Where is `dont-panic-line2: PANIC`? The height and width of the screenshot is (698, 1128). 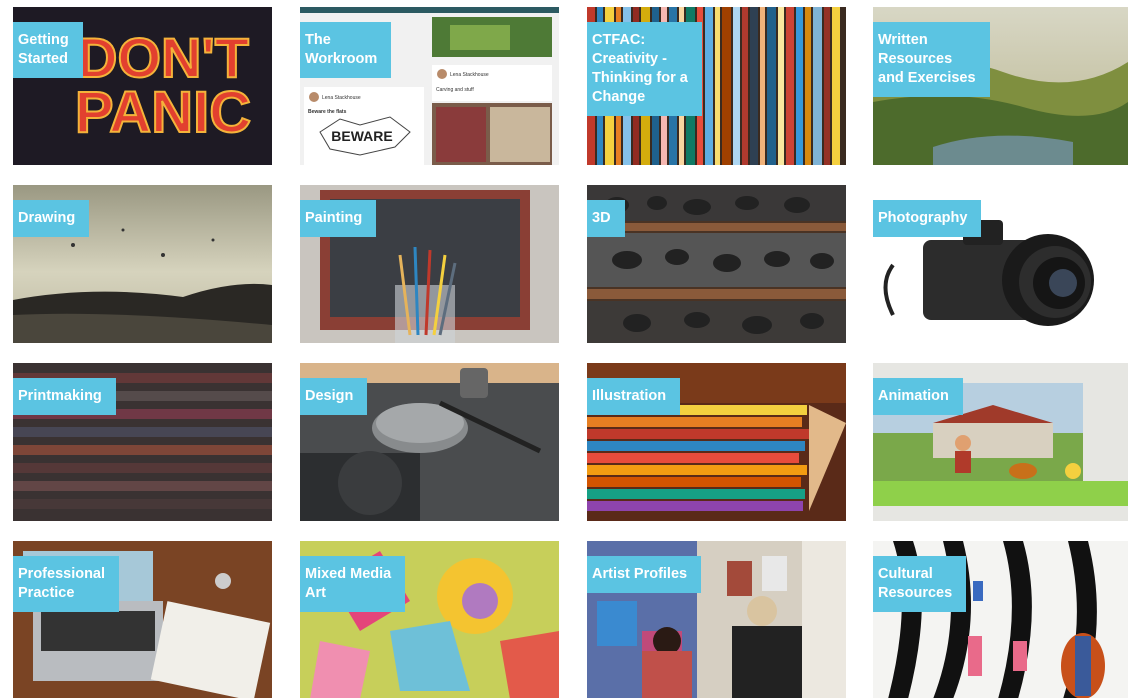
dont-panic-line2: PANIC is located at coordinates (163, 112).